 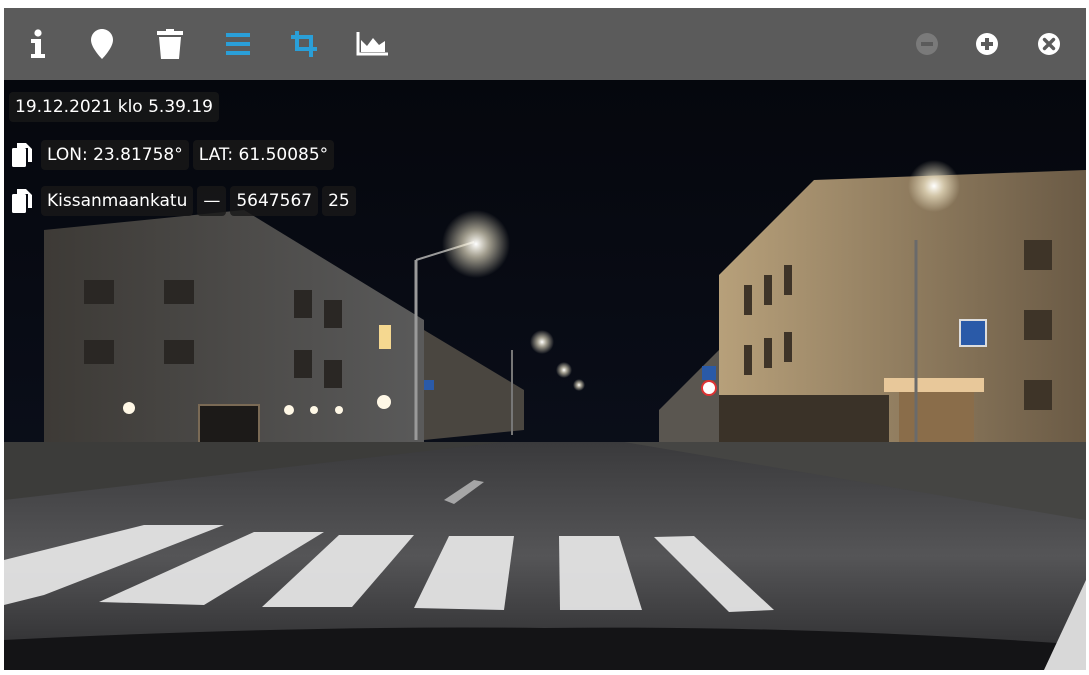 I want to click on close-icon, so click(x=1049, y=44).